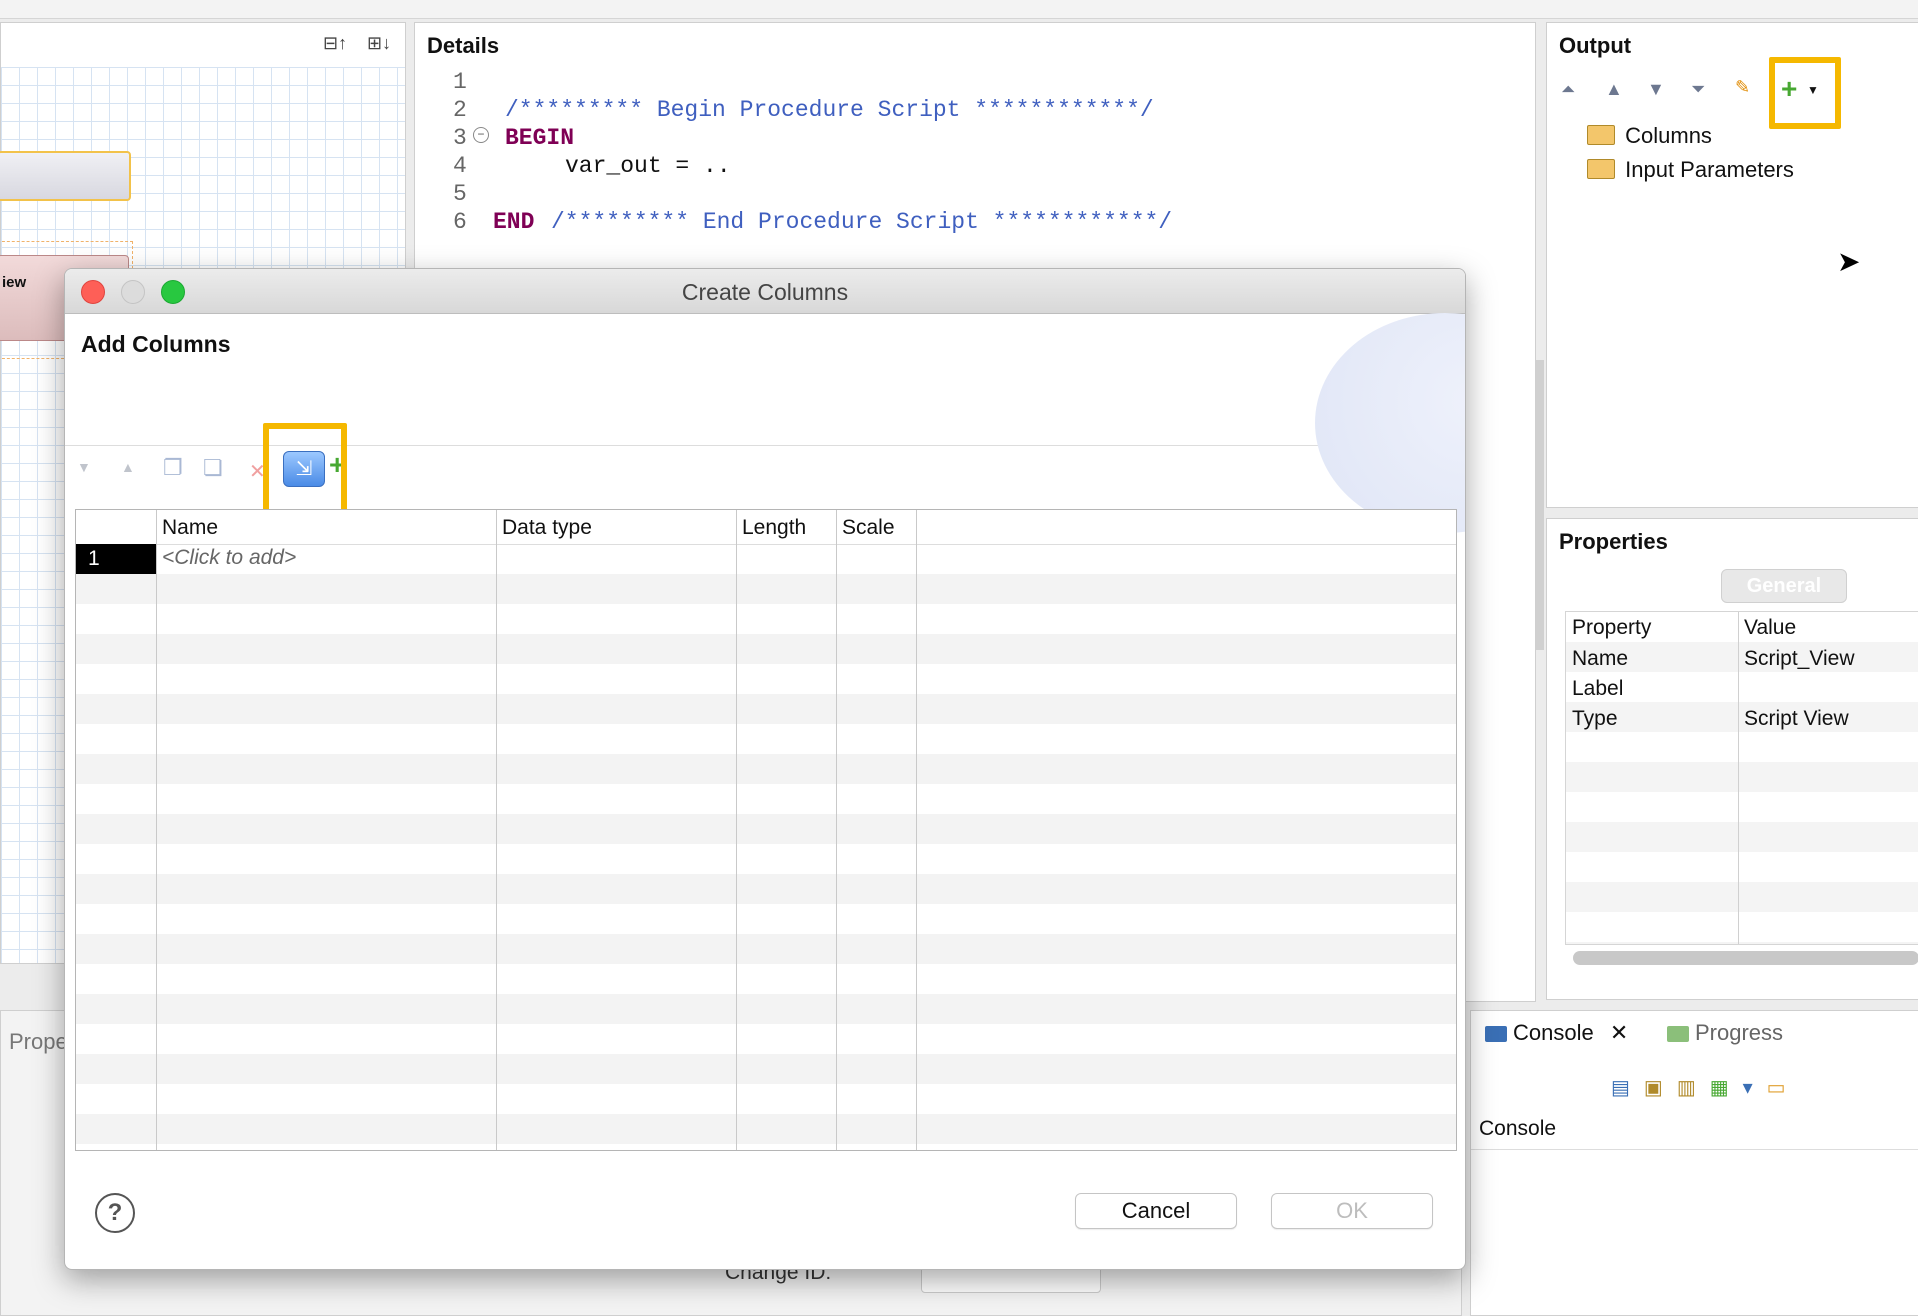 This screenshot has width=1918, height=1316. I want to click on tree-item-columns: Columns, so click(1649, 136).